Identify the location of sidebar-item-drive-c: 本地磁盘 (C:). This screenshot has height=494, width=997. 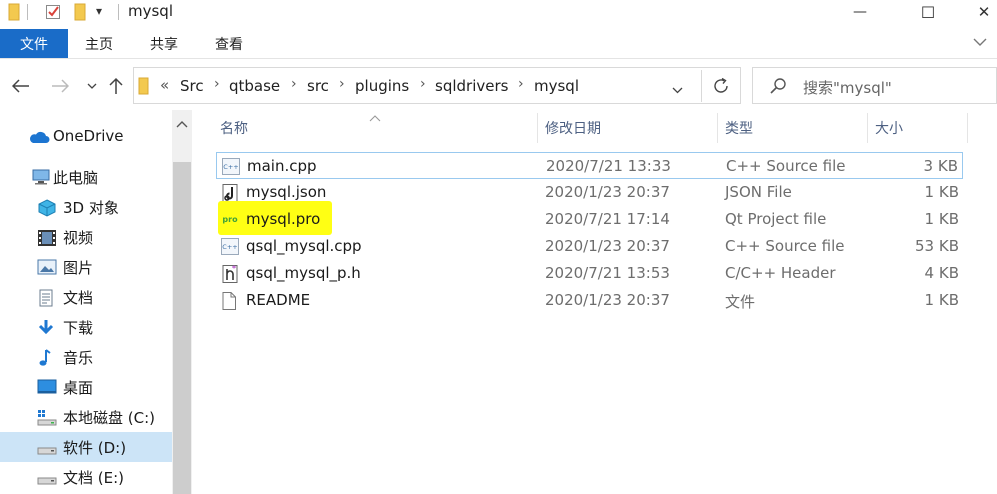
(86, 417).